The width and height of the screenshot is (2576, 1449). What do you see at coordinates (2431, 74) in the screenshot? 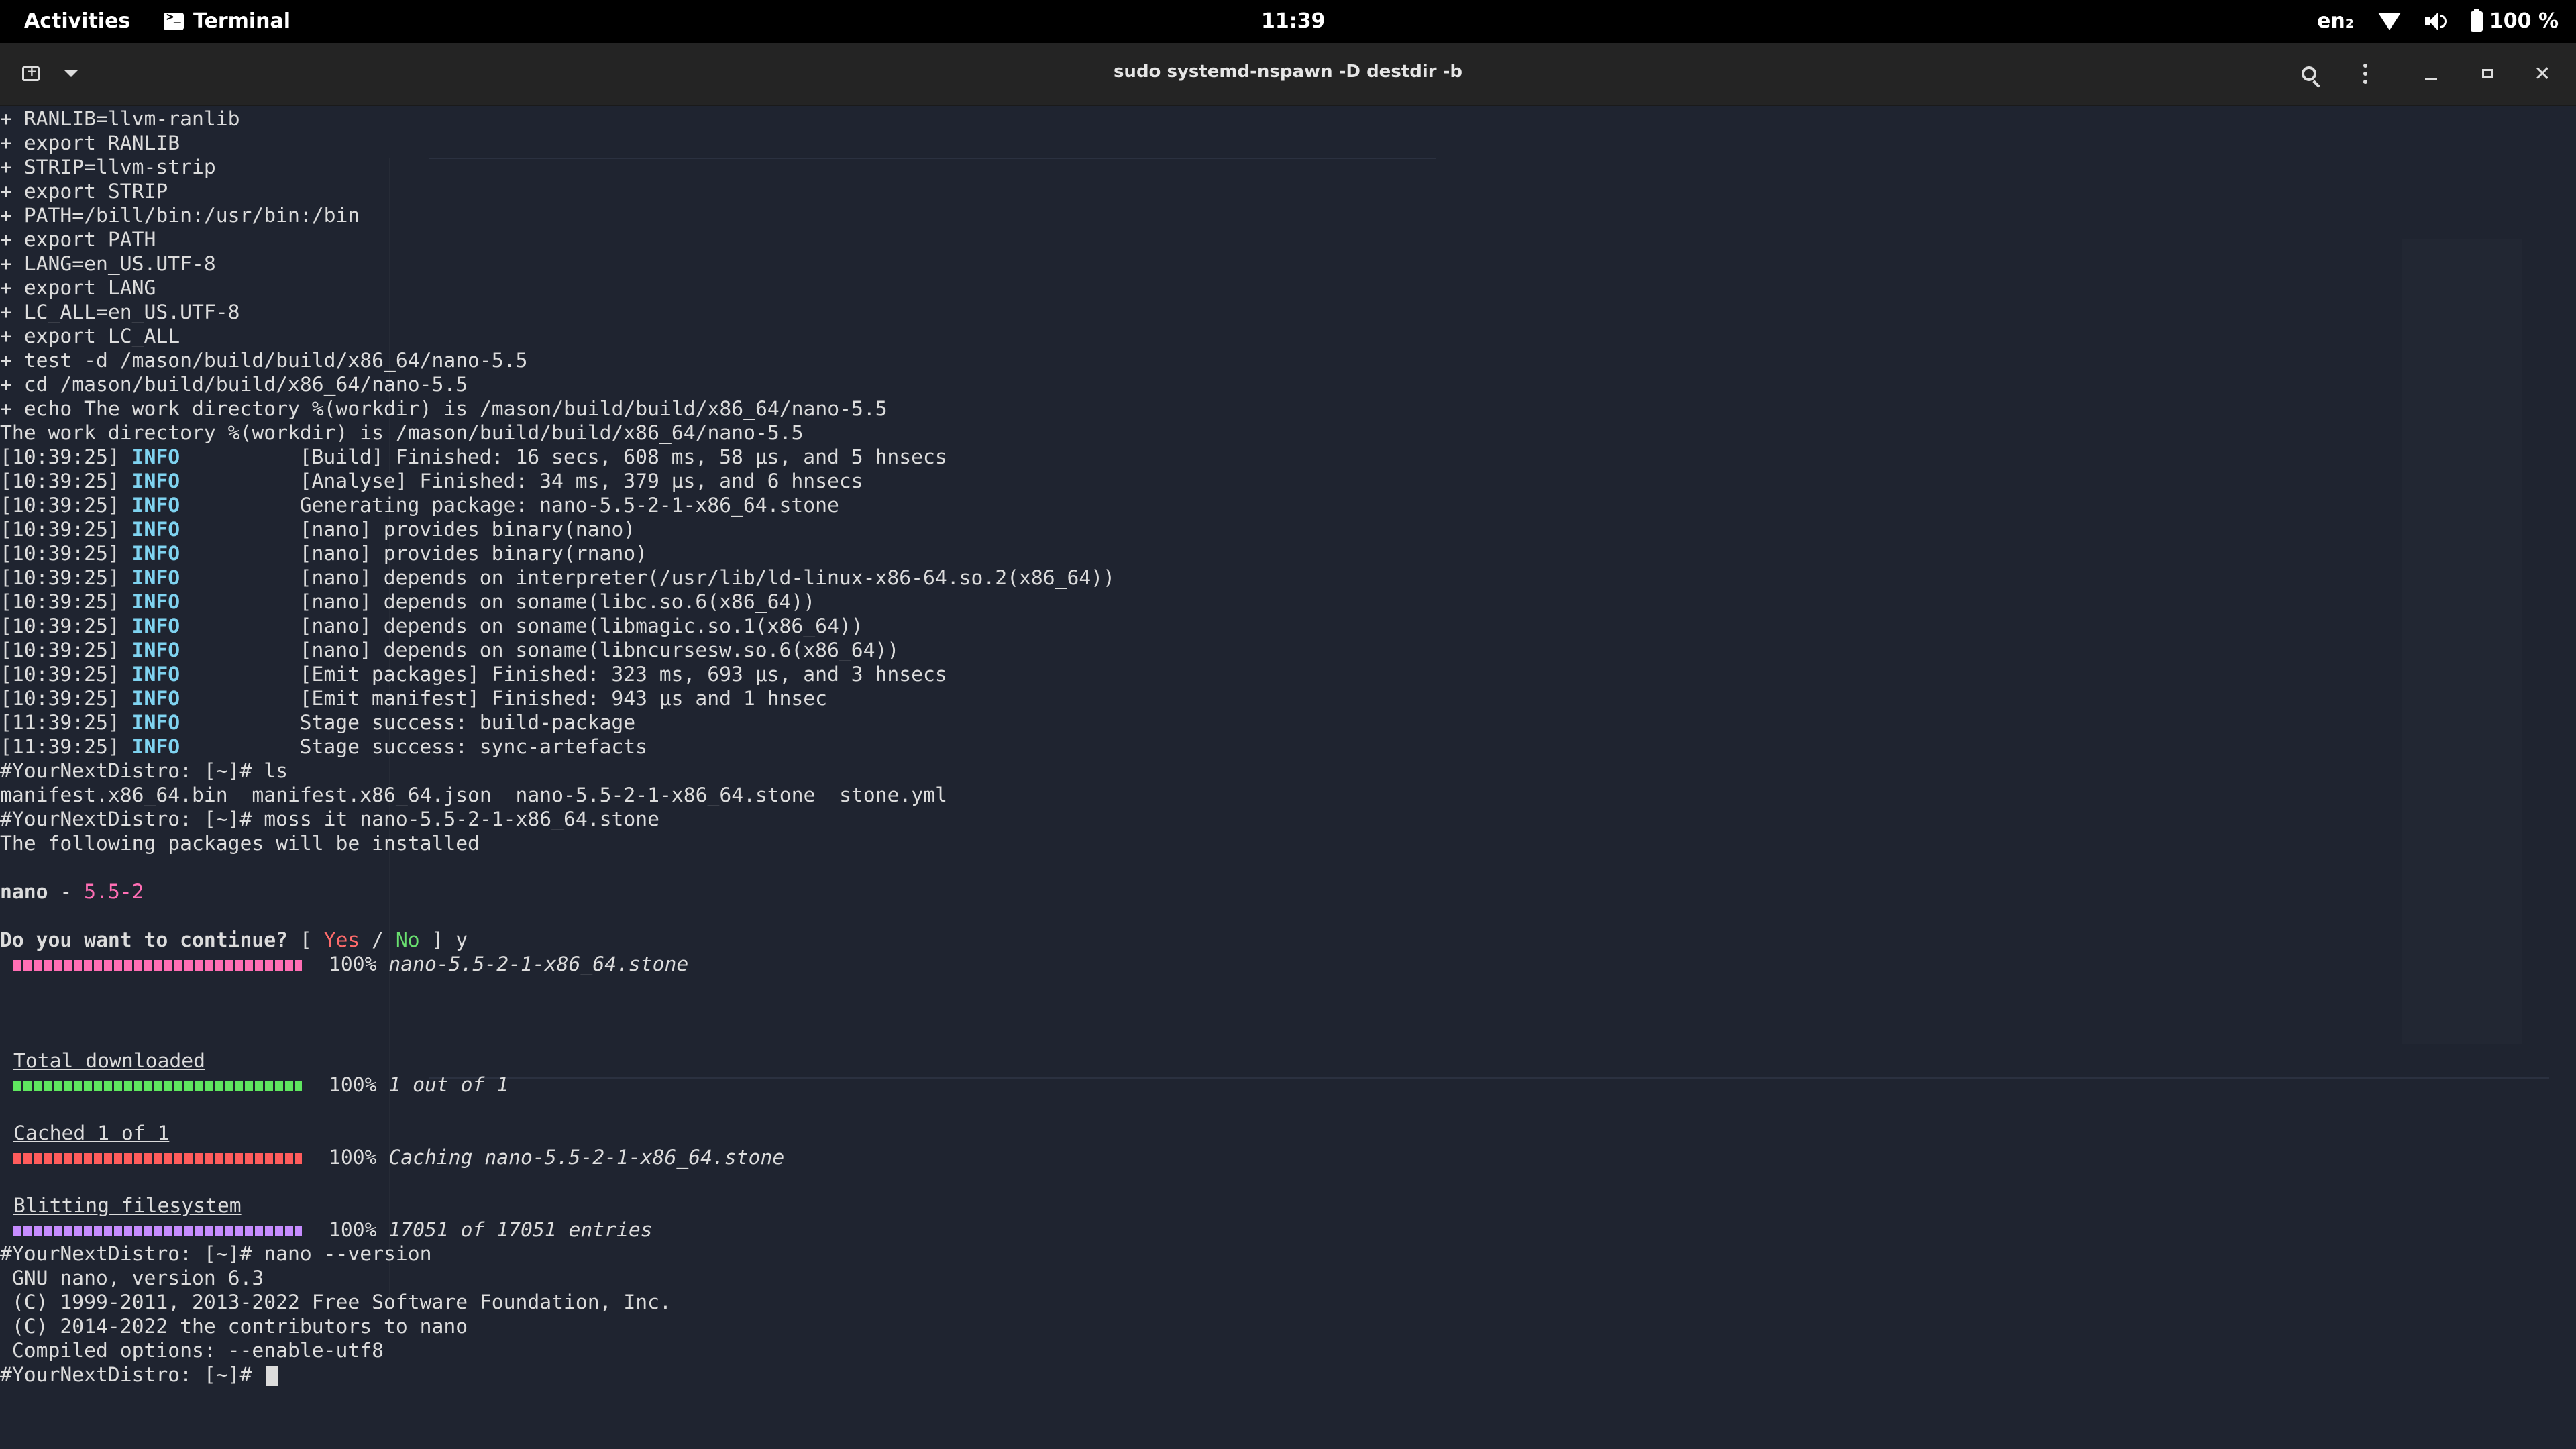
I see `minimize-button` at bounding box center [2431, 74].